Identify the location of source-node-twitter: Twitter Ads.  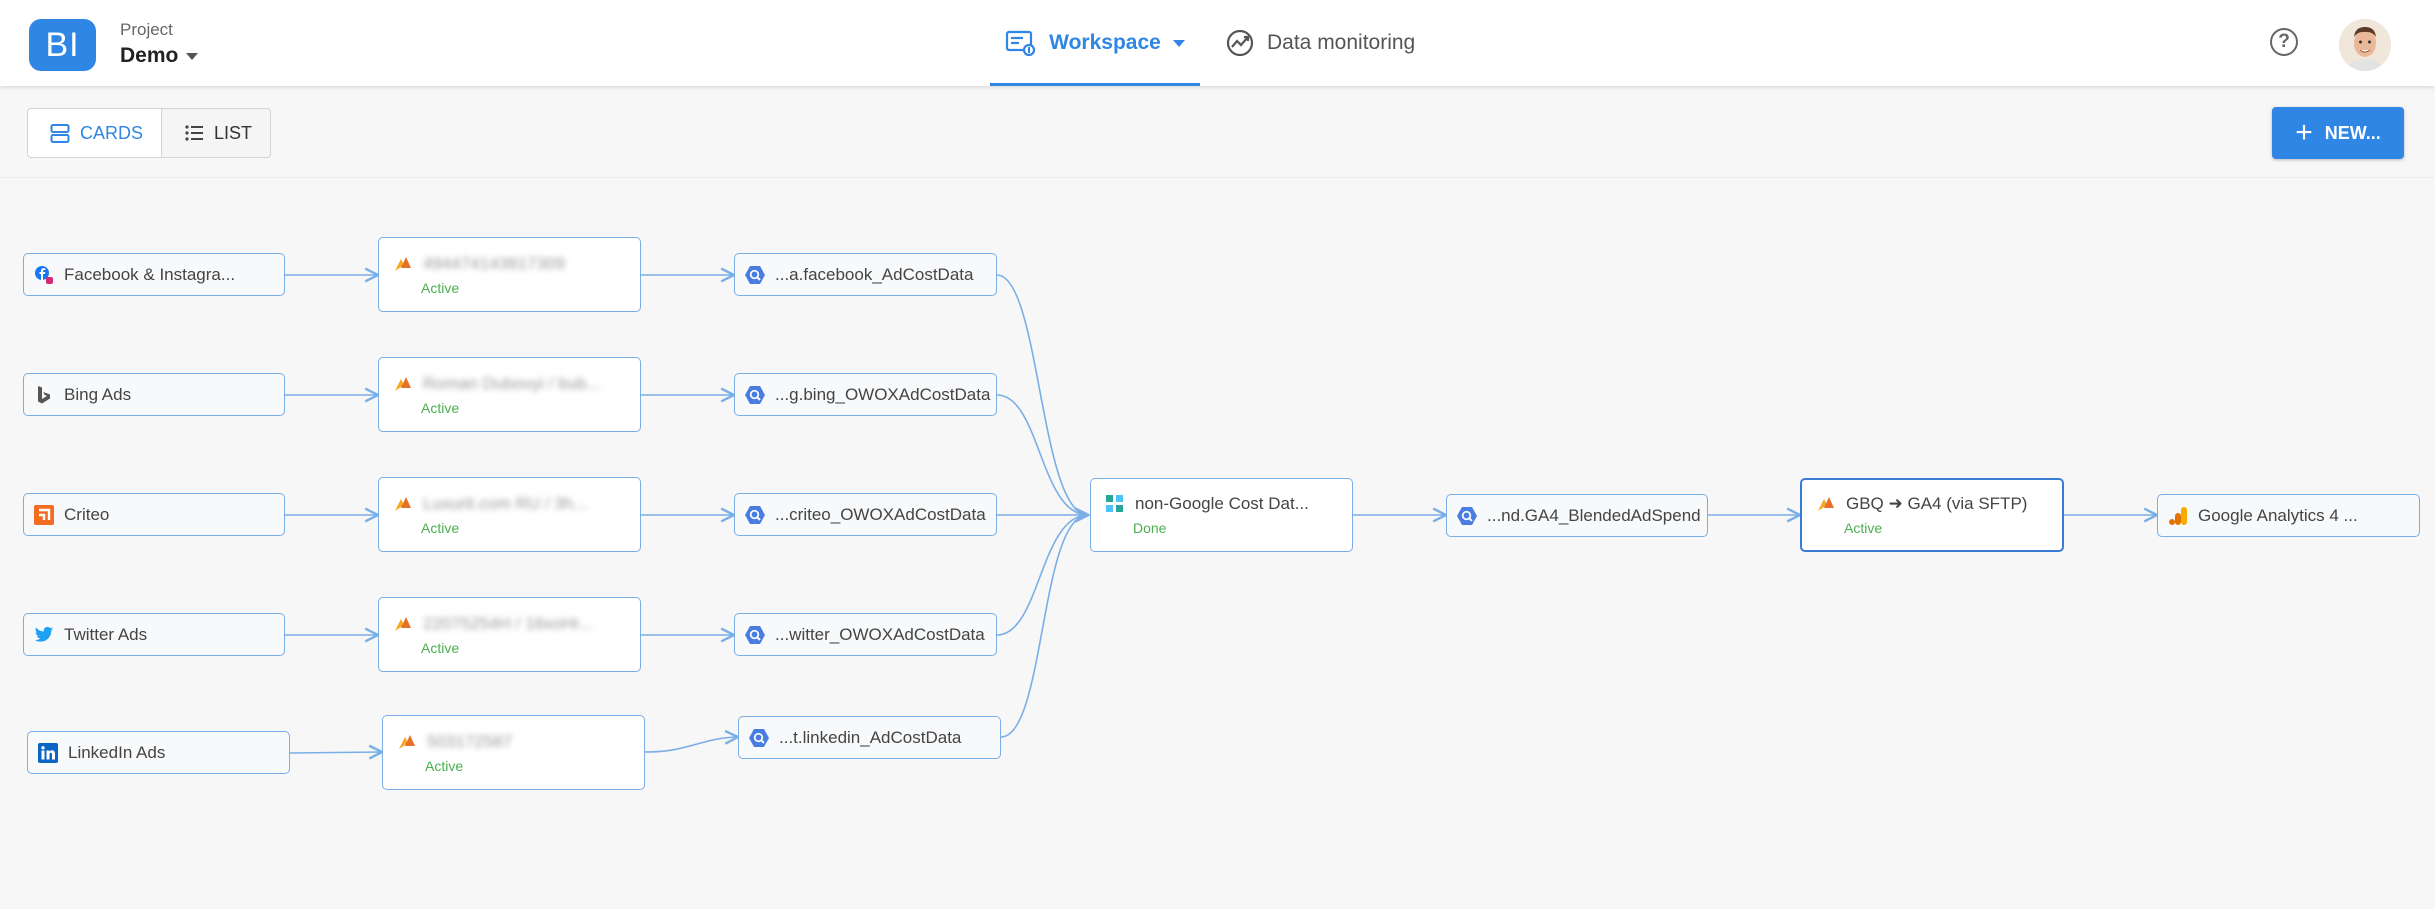
(154, 634).